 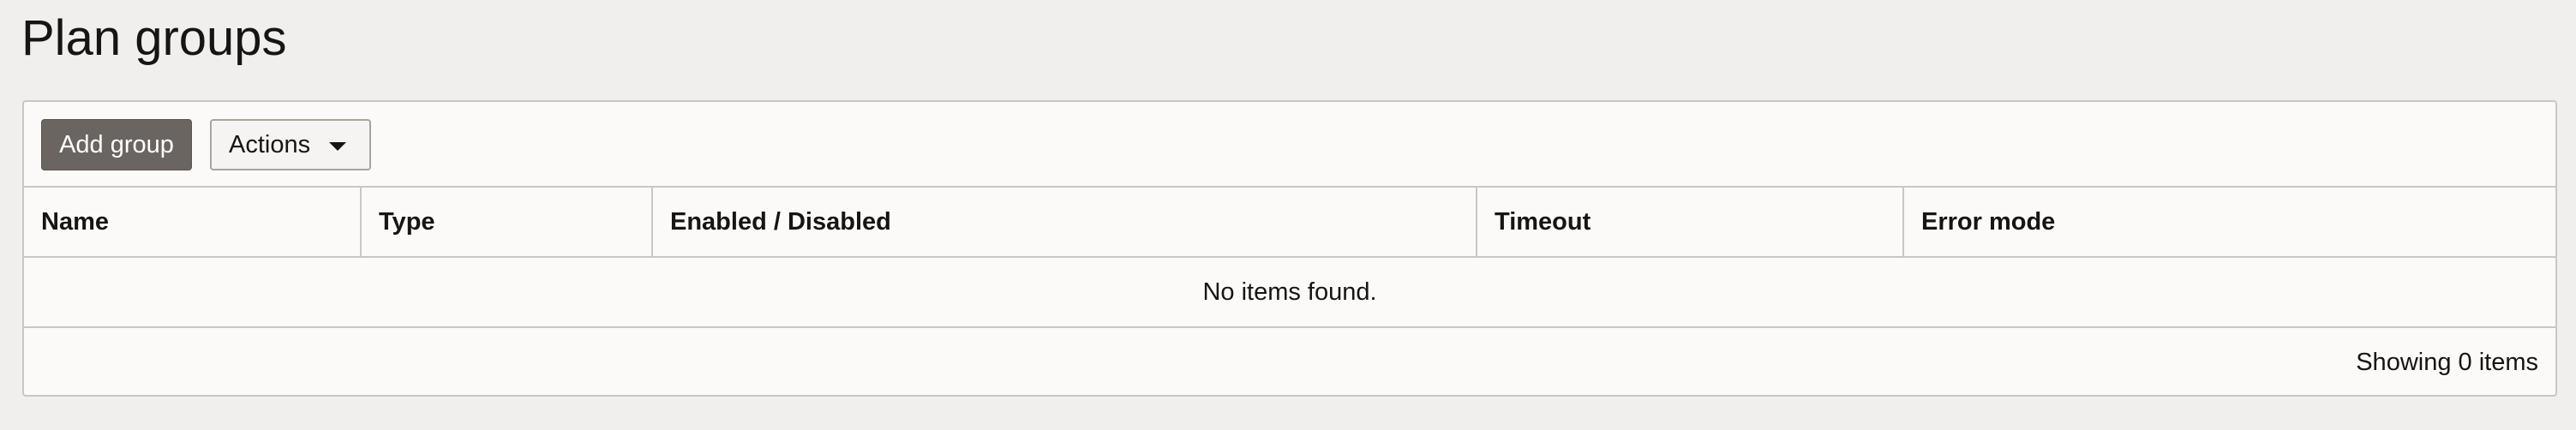 What do you see at coordinates (1689, 222) in the screenshot?
I see `column-header-timeout: Timeout` at bounding box center [1689, 222].